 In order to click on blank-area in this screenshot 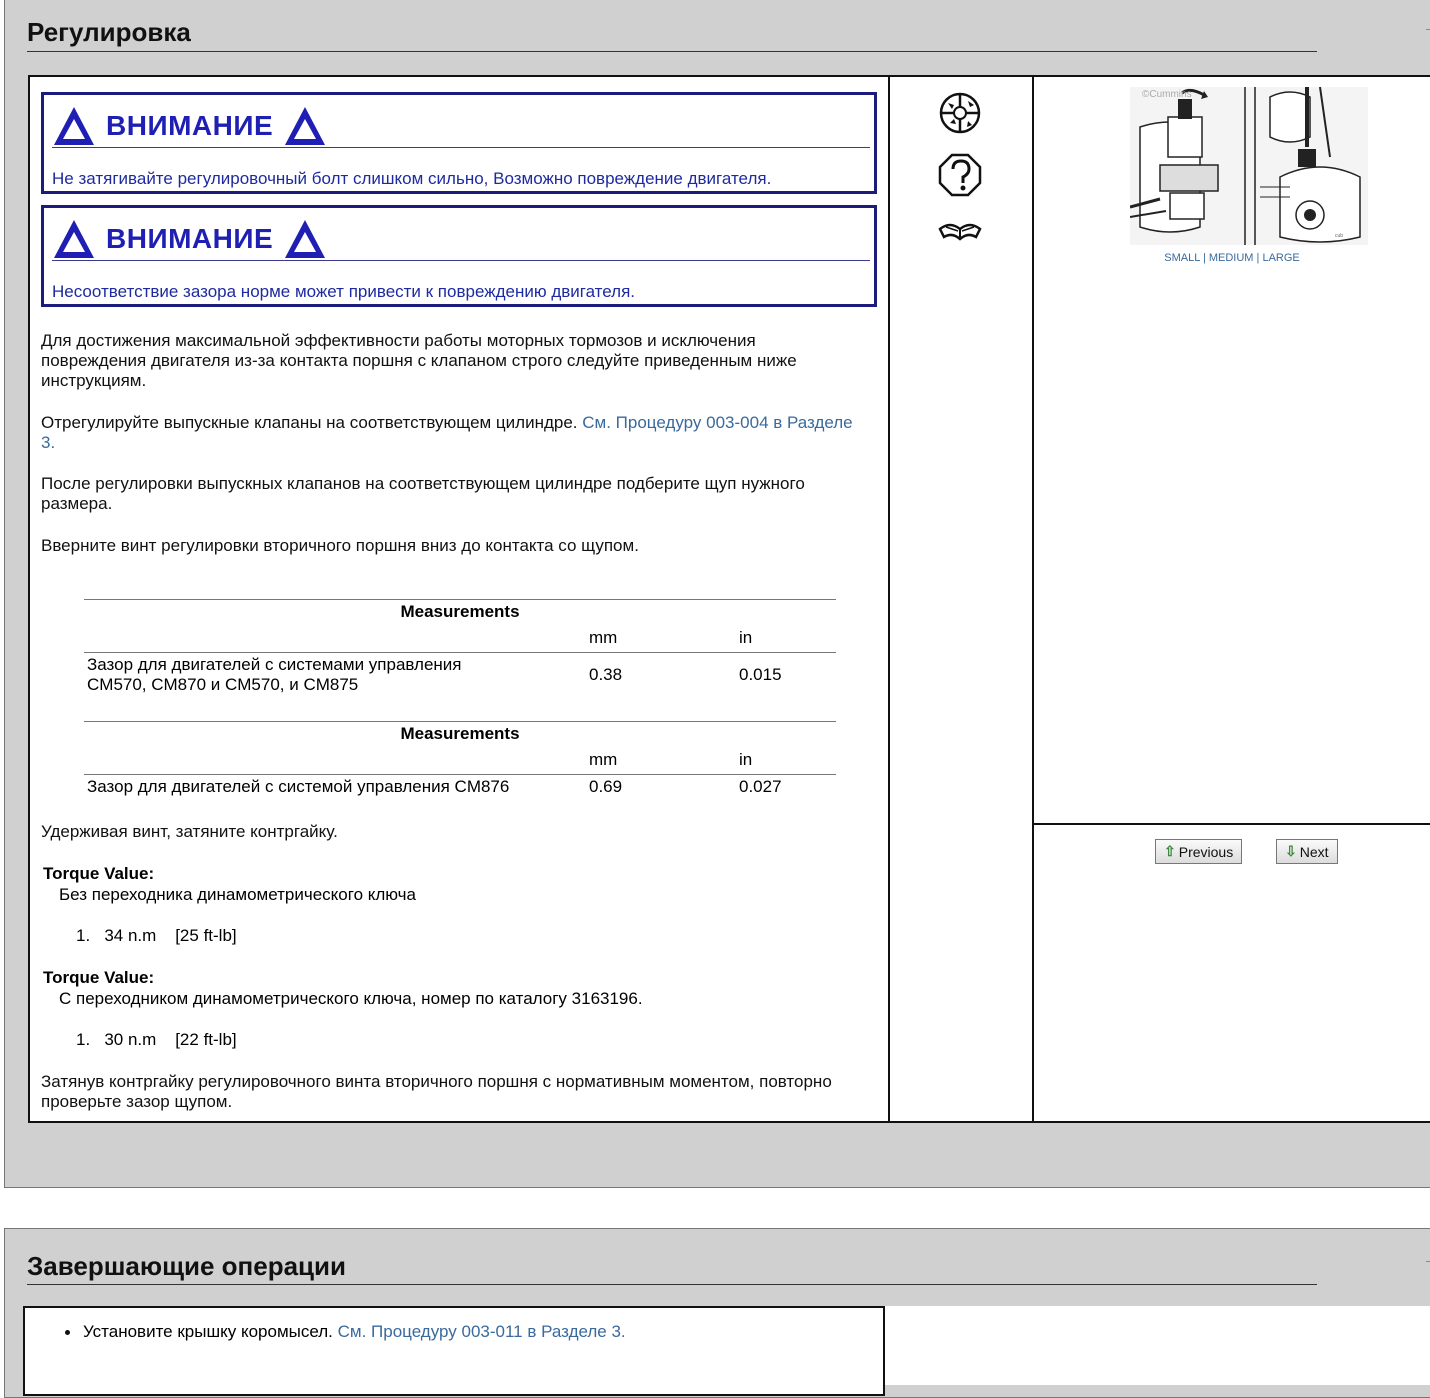, I will do `click(1157, 1345)`.